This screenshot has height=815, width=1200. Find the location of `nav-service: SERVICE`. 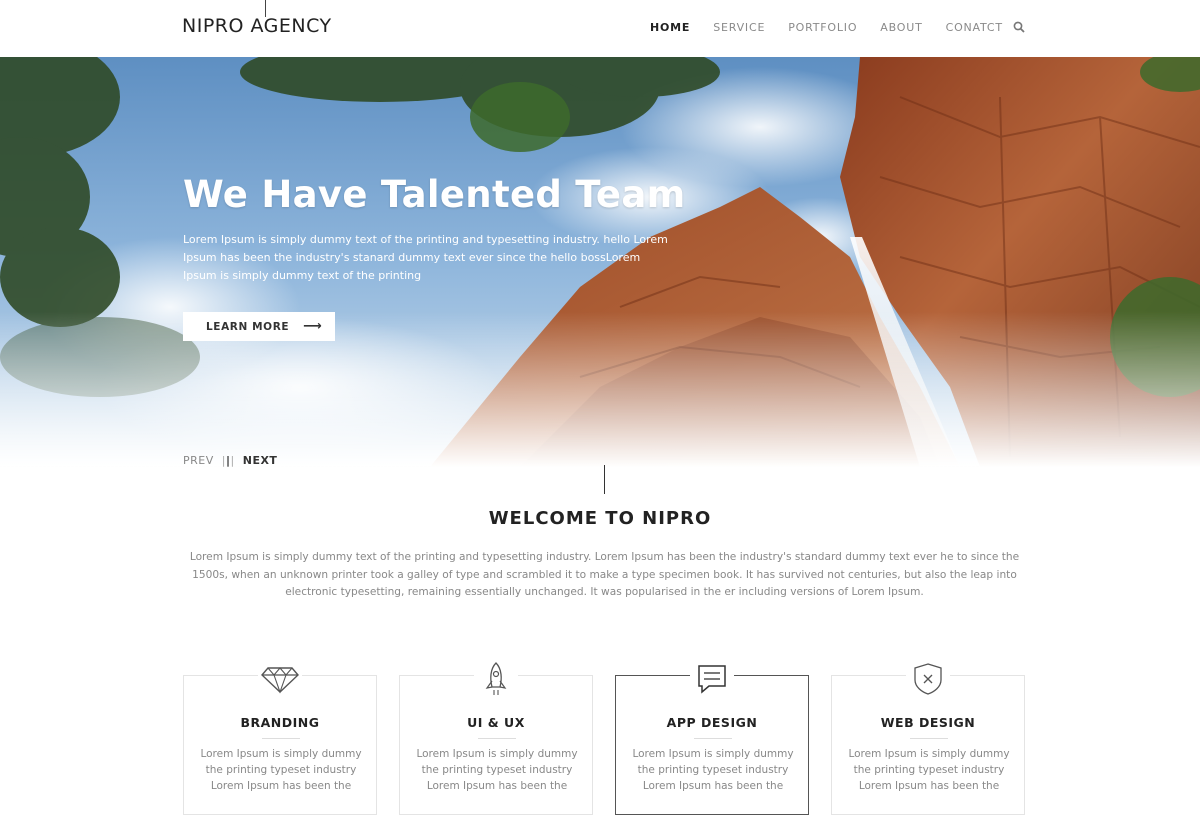

nav-service: SERVICE is located at coordinates (739, 27).